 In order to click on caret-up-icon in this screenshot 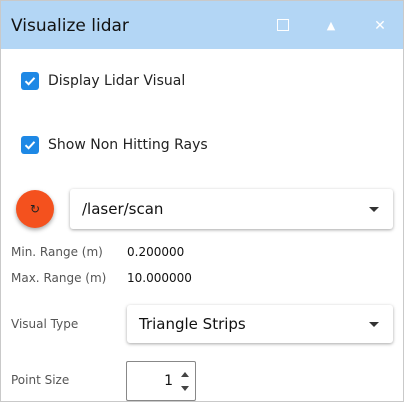, I will do `click(185, 374)`.